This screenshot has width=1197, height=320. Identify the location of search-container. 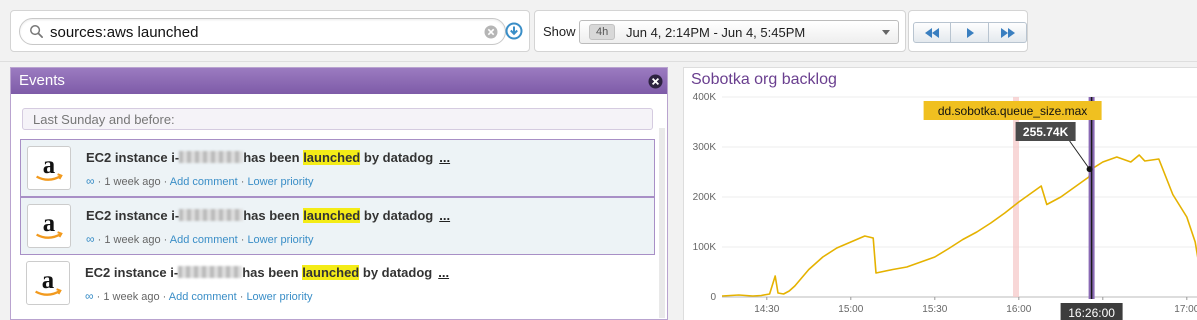
(270, 31).